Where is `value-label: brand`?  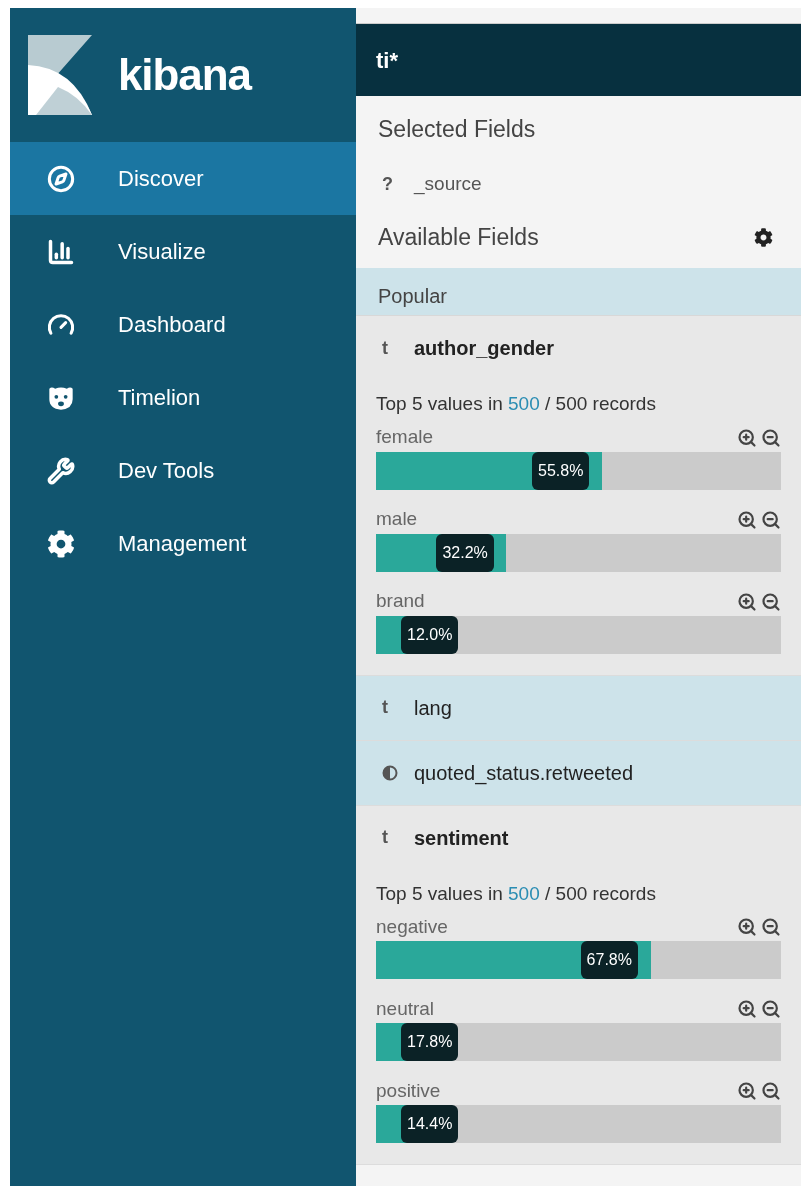
value-label: brand is located at coordinates (400, 601).